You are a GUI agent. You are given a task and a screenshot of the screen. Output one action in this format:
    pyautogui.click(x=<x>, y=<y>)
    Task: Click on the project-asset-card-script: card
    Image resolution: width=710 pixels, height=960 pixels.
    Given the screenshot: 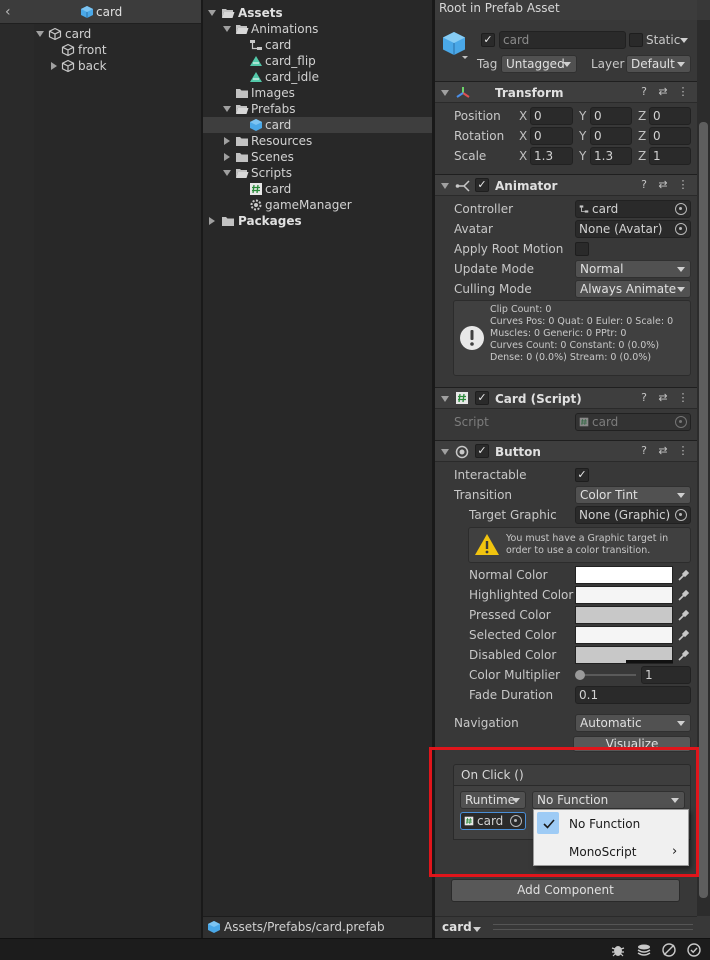 What is the action you would take?
    pyautogui.click(x=318, y=189)
    